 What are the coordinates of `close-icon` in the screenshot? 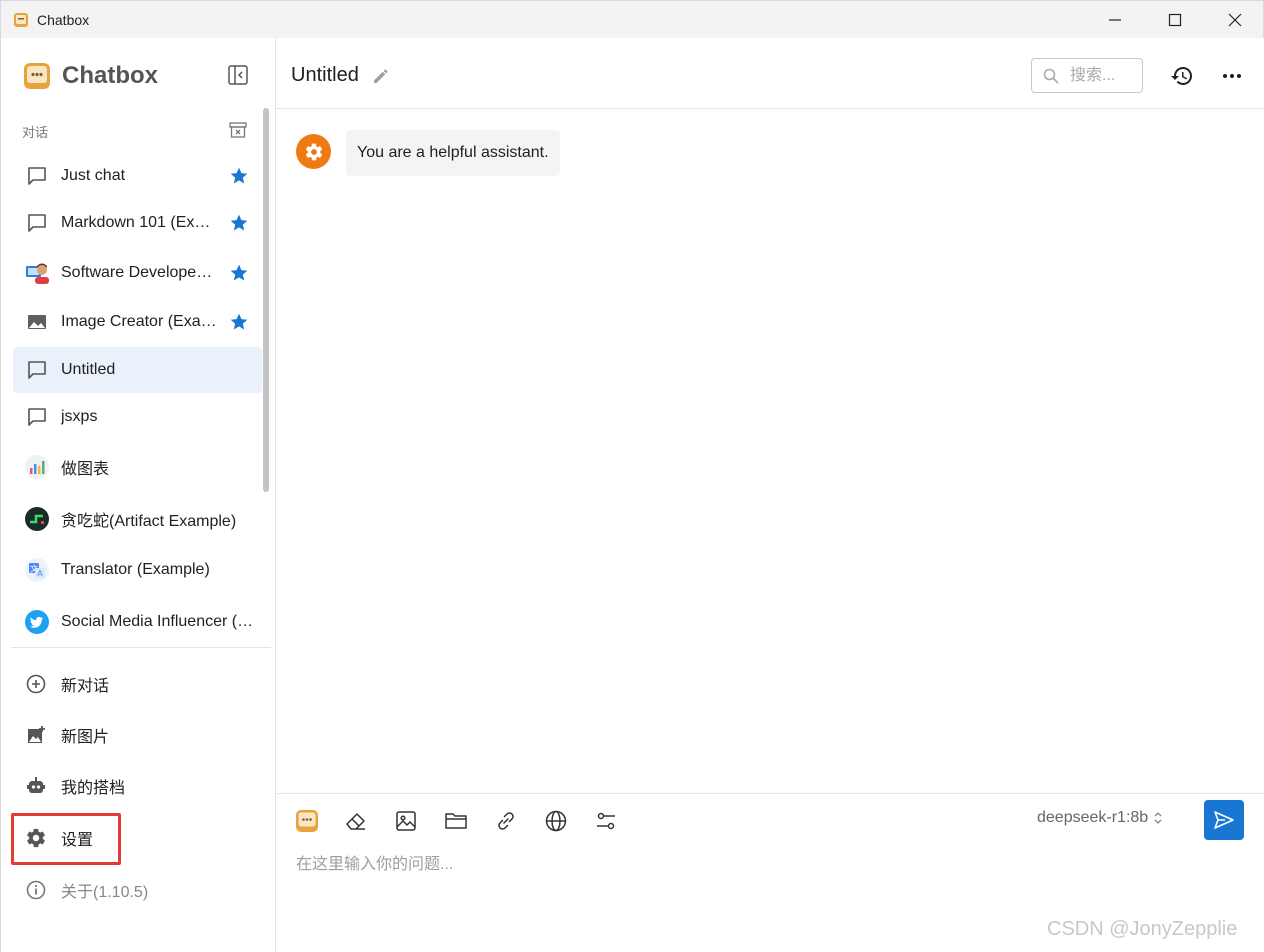 It's located at (1235, 20).